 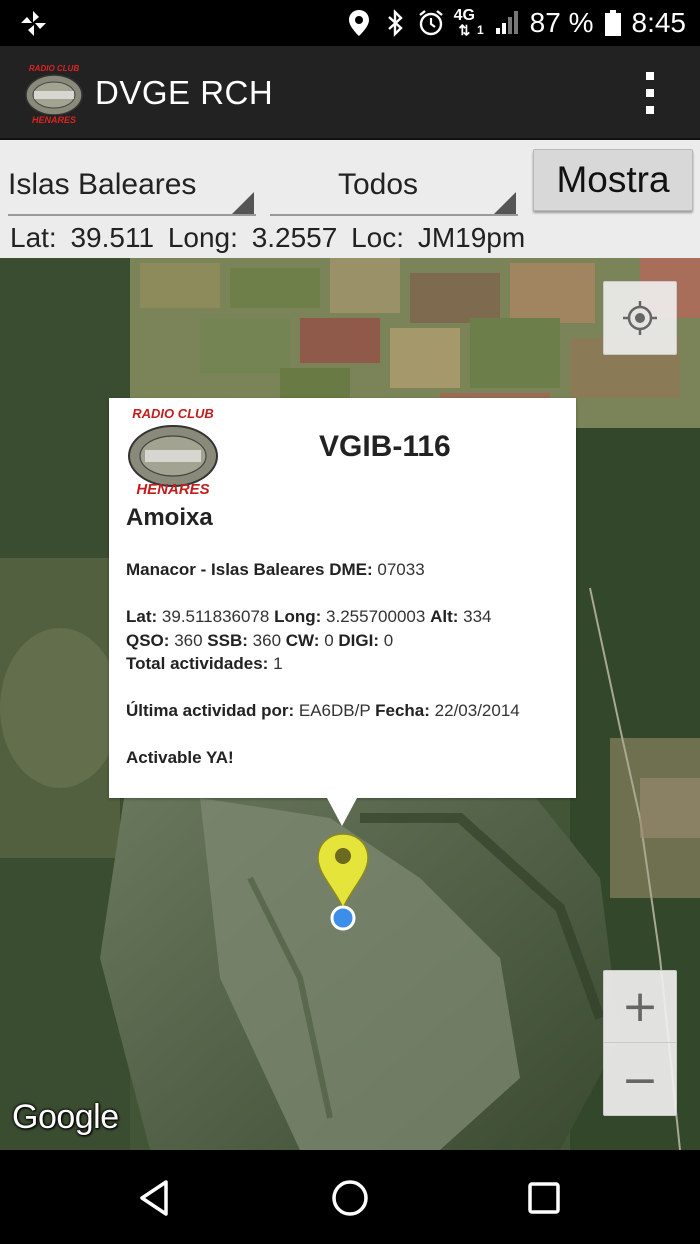 I want to click on navigation-bar, so click(x=350, y=1197).